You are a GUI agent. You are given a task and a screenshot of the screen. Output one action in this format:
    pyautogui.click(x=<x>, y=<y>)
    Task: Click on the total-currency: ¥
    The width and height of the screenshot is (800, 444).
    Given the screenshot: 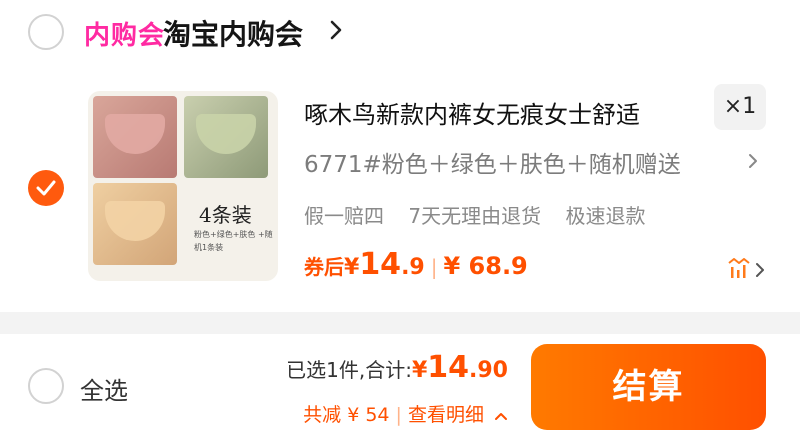 What is the action you would take?
    pyautogui.click(x=419, y=370)
    